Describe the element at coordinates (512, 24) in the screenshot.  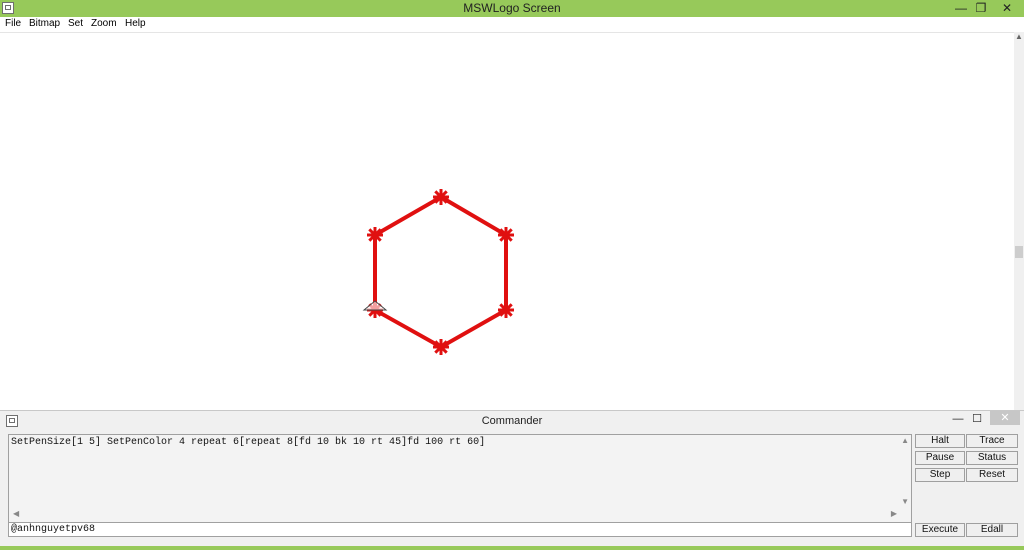
I see `menu-bar: File Bitmap Set Zoom Help` at that location.